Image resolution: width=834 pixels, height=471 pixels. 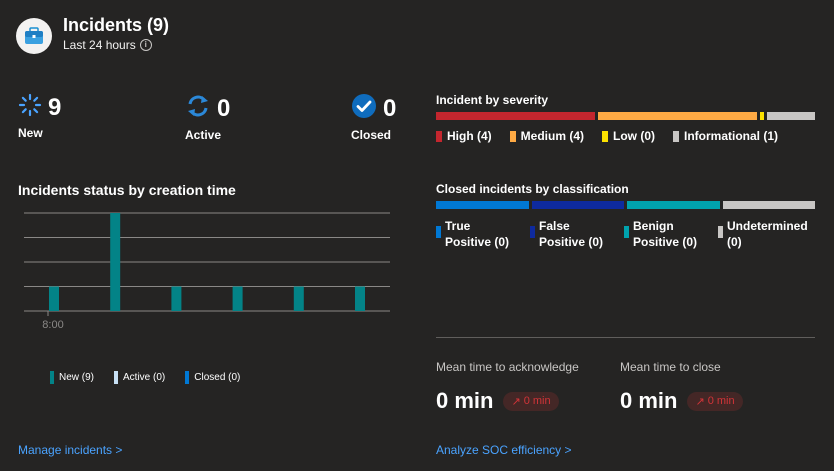 What do you see at coordinates (625, 337) in the screenshot?
I see `metrics-divider` at bounding box center [625, 337].